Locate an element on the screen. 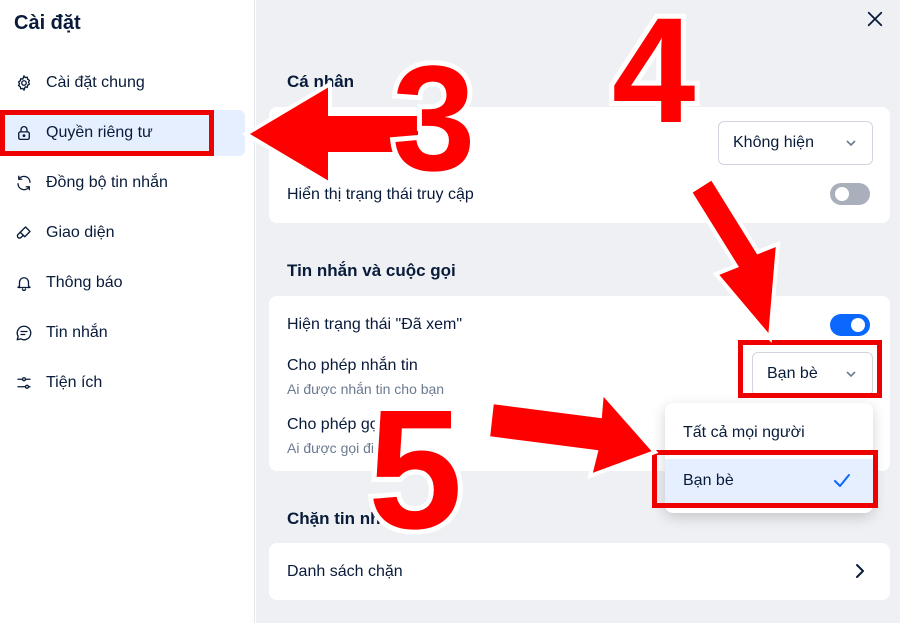 This screenshot has height=623, width=900. sidebar-item-label: Giao diện is located at coordinates (80, 232).